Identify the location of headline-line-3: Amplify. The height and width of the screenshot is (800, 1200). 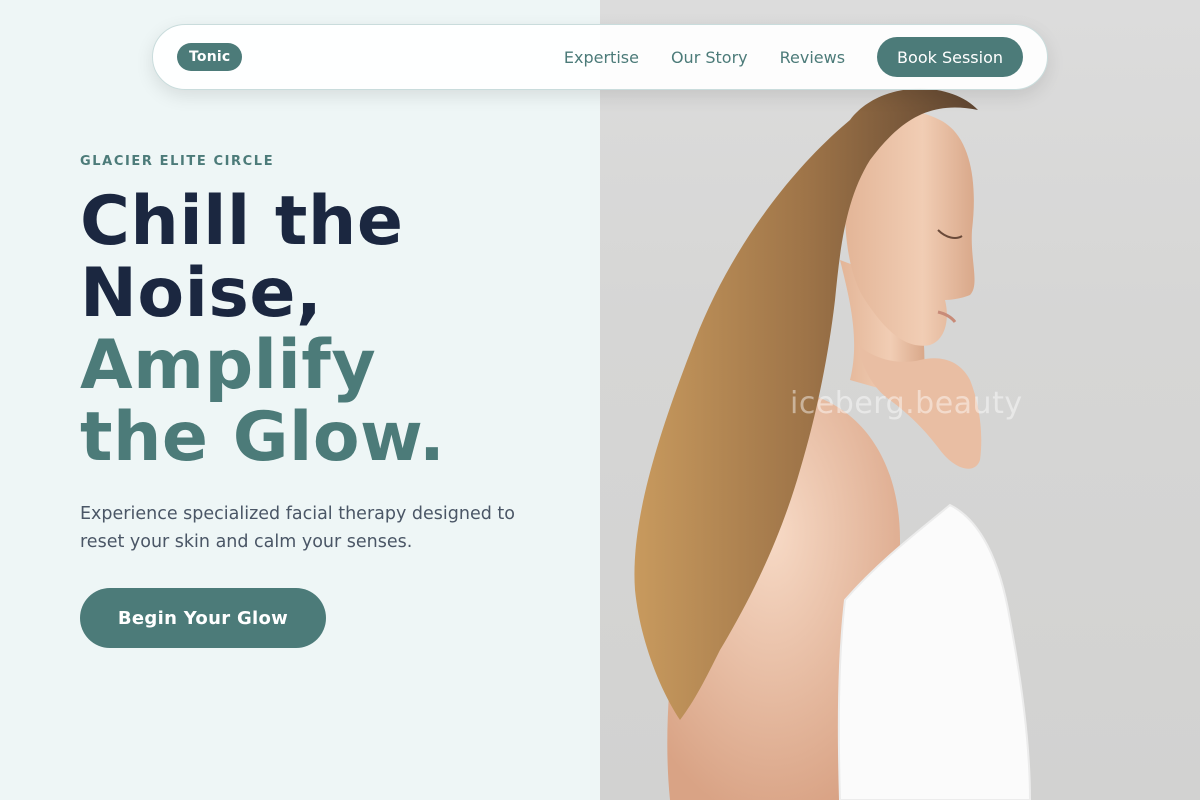
(228, 365).